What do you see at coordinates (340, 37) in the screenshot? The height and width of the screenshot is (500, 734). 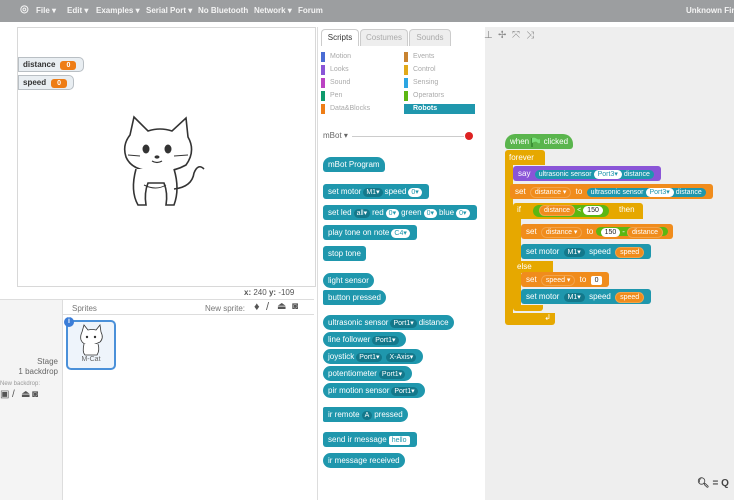 I see `tab-scripts: Scripts` at bounding box center [340, 37].